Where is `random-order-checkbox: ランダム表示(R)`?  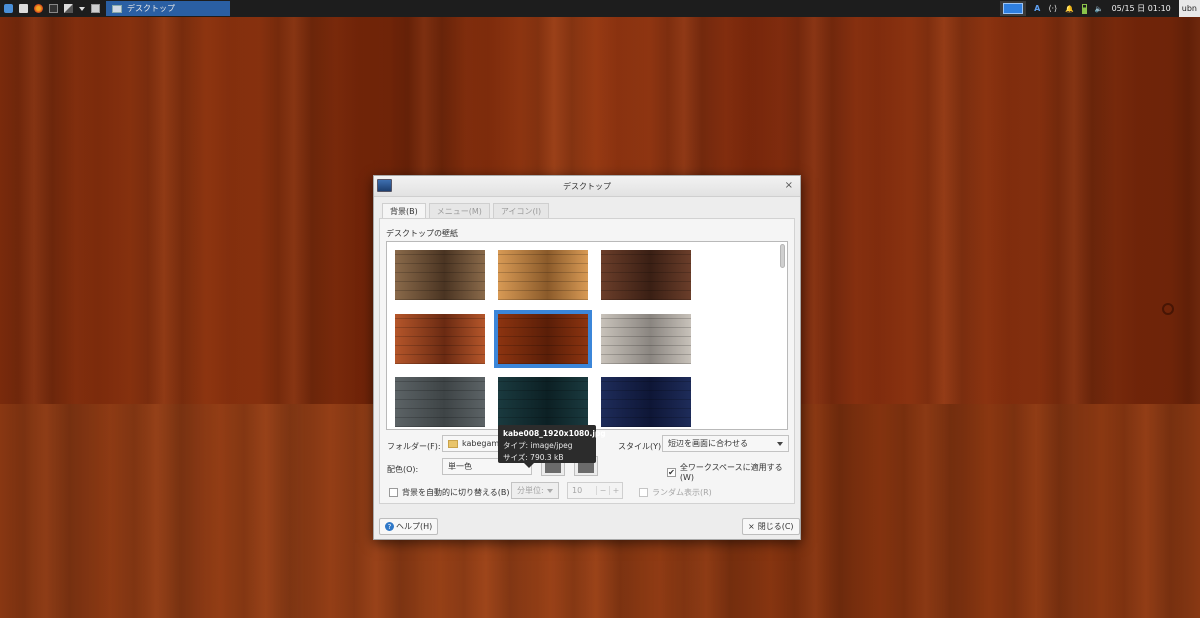
random-order-checkbox: ランダム表示(R) is located at coordinates (675, 492).